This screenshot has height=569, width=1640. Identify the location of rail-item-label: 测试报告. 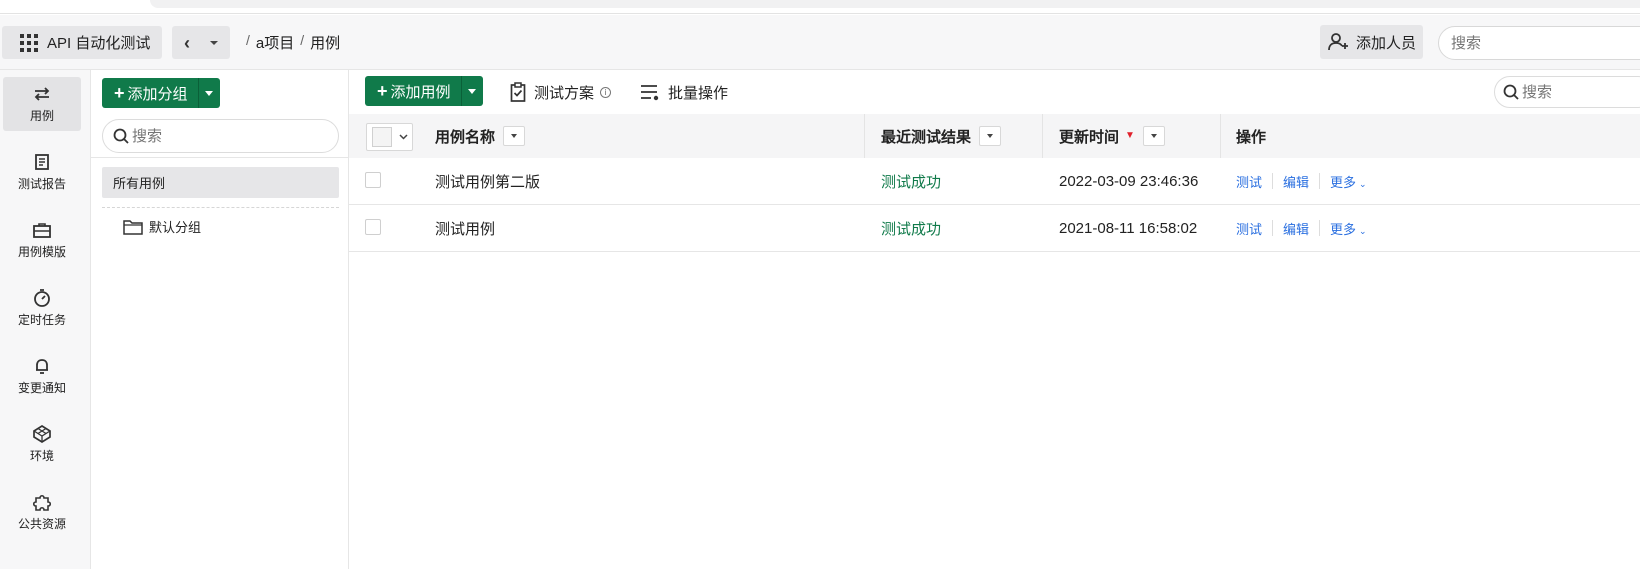
(41, 183).